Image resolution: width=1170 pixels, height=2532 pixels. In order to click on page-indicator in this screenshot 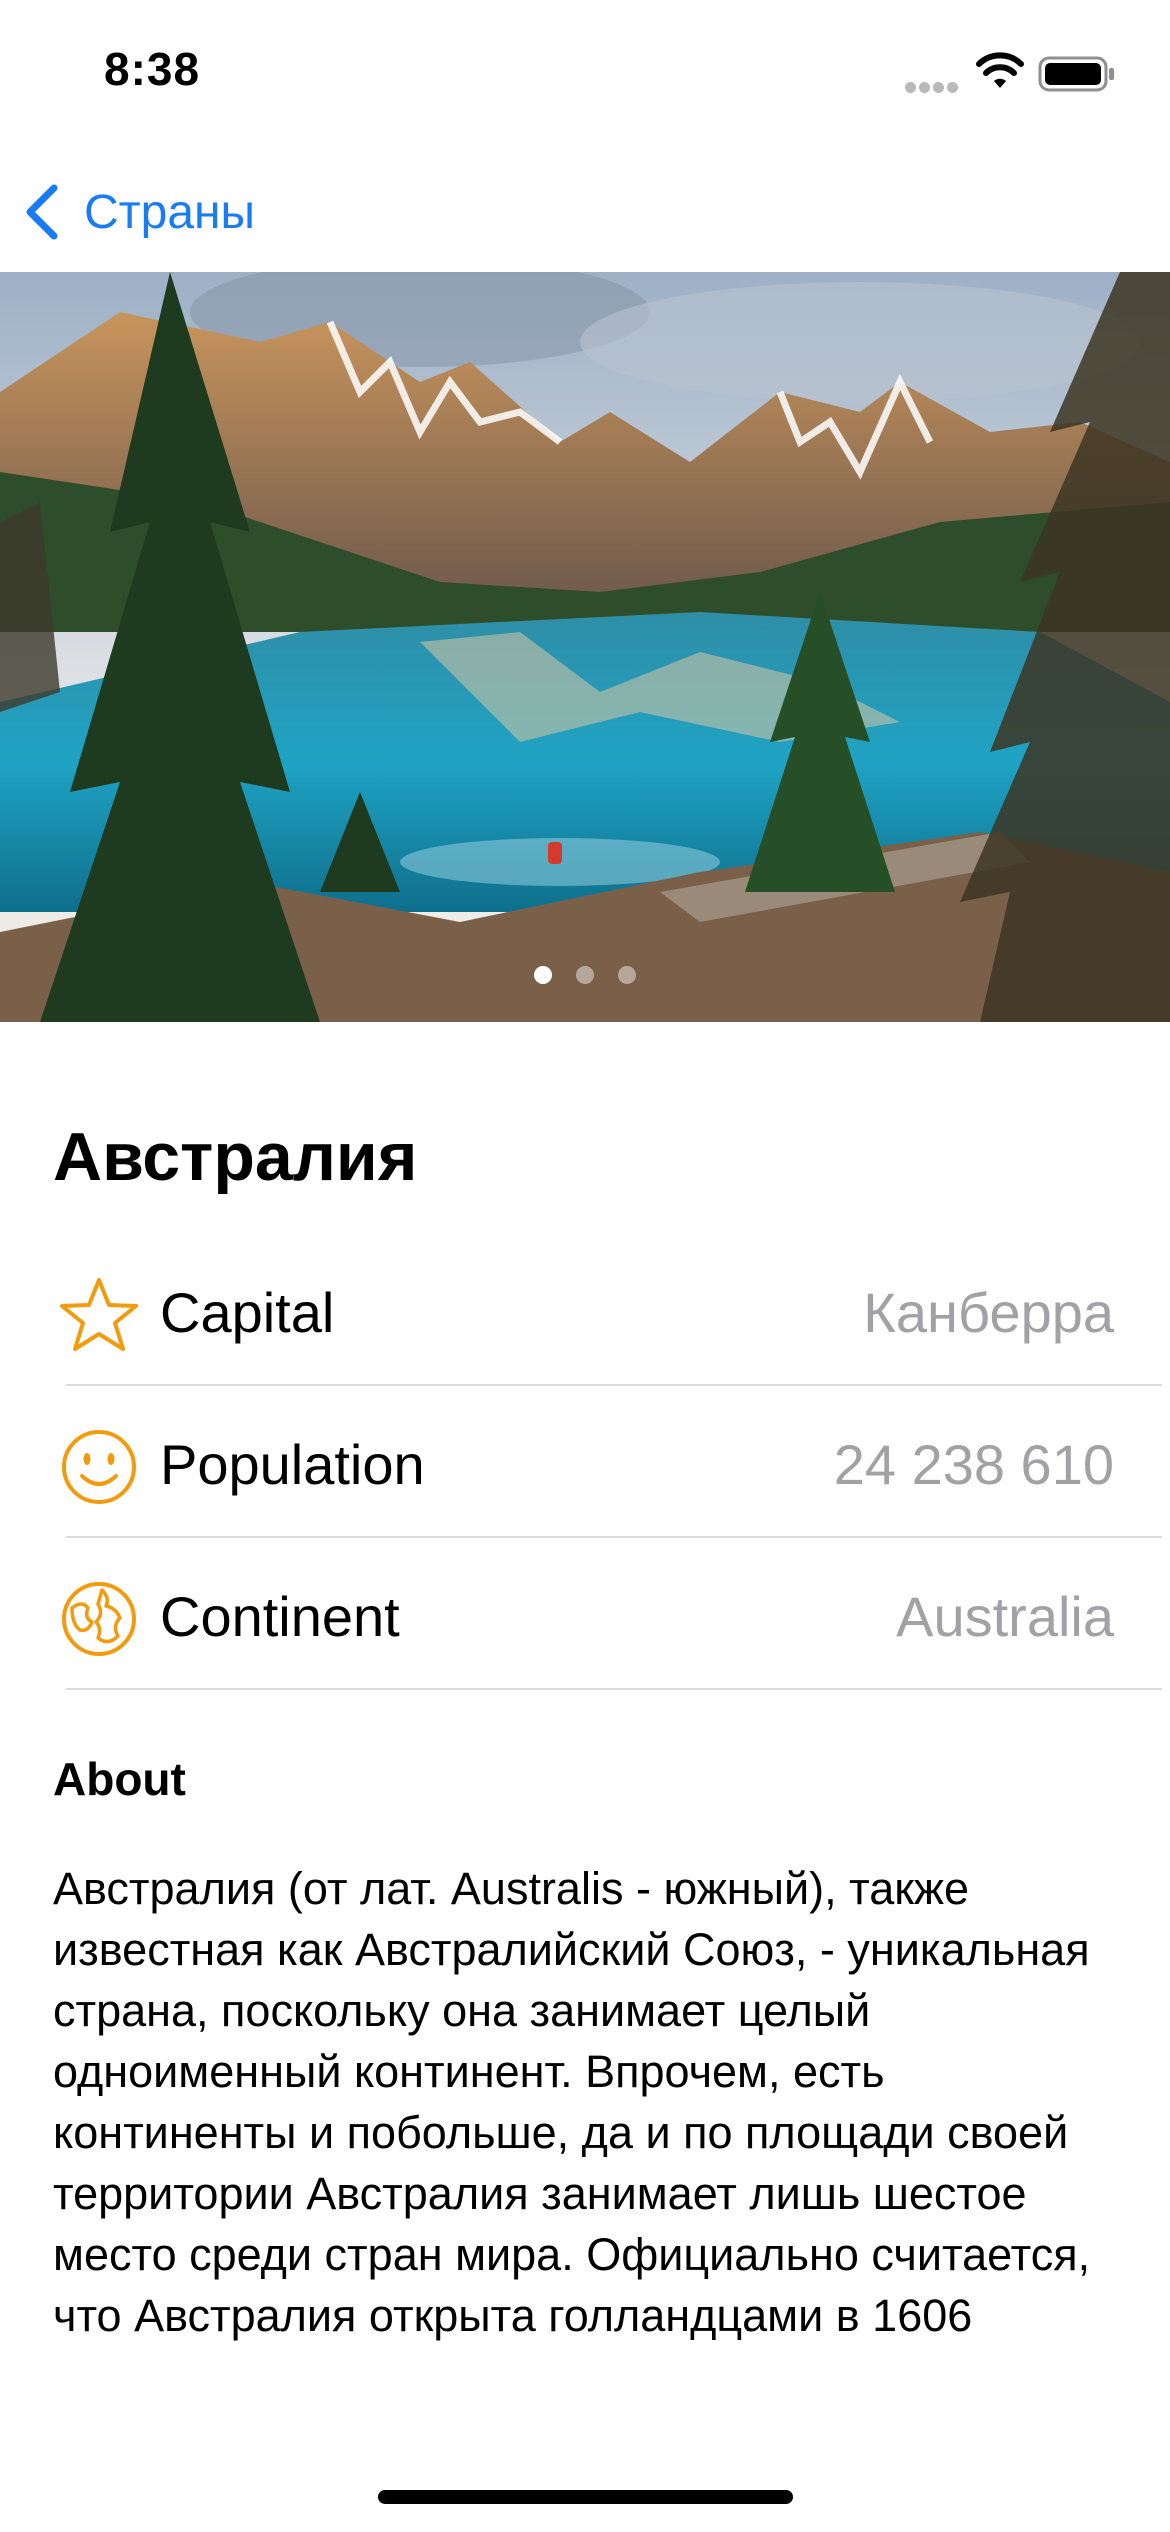, I will do `click(585, 975)`.